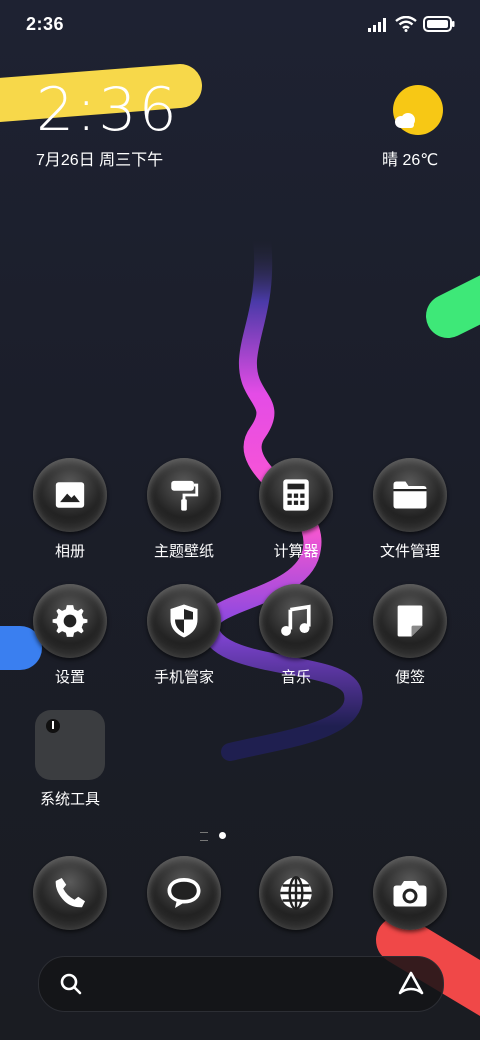 Image resolution: width=480 pixels, height=1040 pixels. What do you see at coordinates (71, 984) in the screenshot?
I see `search-icon` at bounding box center [71, 984].